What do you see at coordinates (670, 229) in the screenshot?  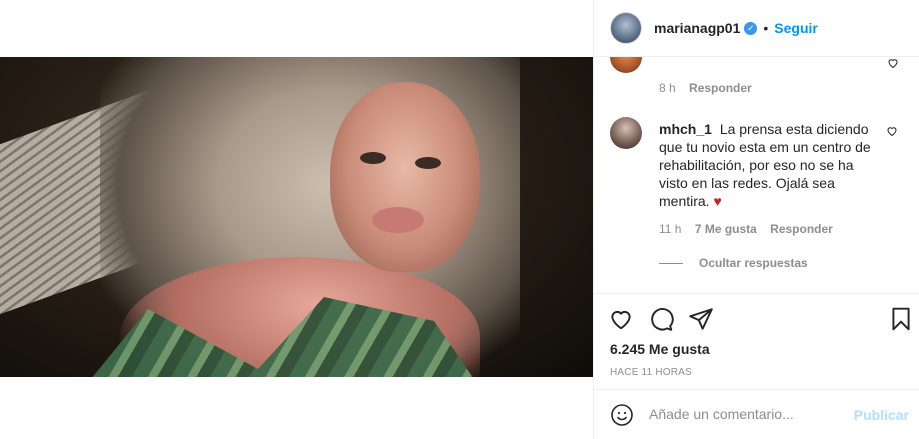 I see `comment-time: 11 h` at bounding box center [670, 229].